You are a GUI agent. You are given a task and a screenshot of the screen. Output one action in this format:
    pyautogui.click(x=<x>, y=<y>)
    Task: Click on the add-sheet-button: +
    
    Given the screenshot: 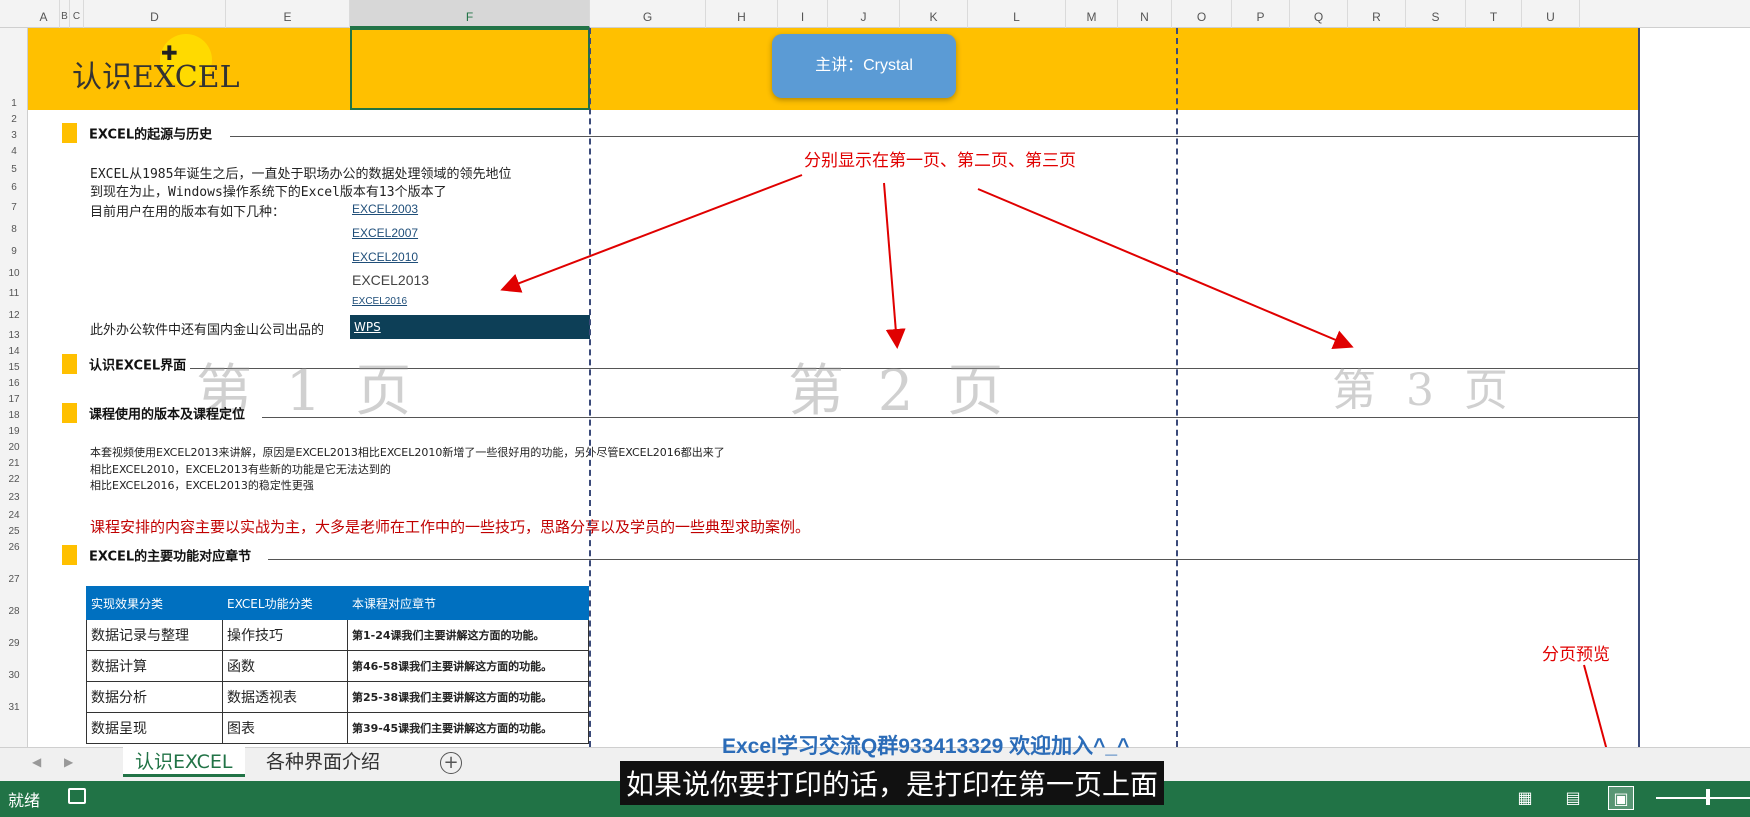 What is the action you would take?
    pyautogui.click(x=451, y=763)
    